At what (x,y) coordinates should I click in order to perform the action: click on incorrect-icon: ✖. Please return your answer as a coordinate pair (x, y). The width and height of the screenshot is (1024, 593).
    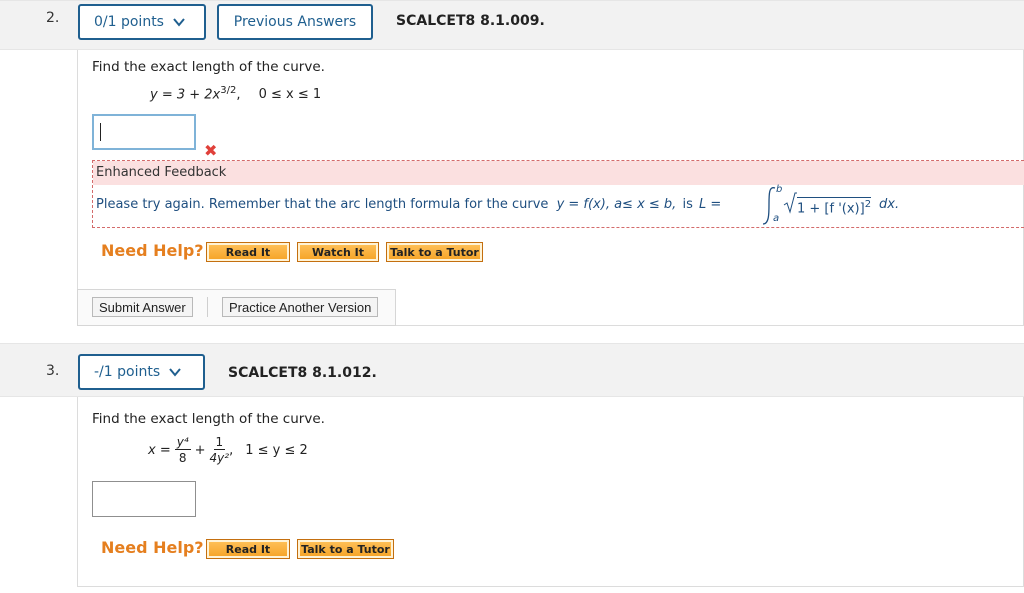
    Looking at the image, I should click on (211, 150).